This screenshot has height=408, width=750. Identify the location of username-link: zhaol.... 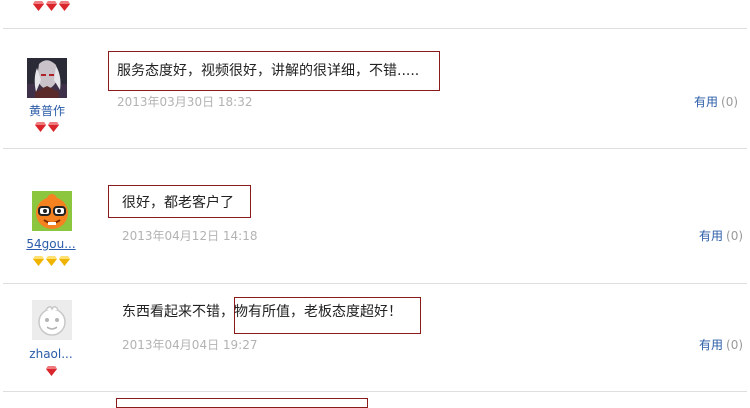
(51, 354).